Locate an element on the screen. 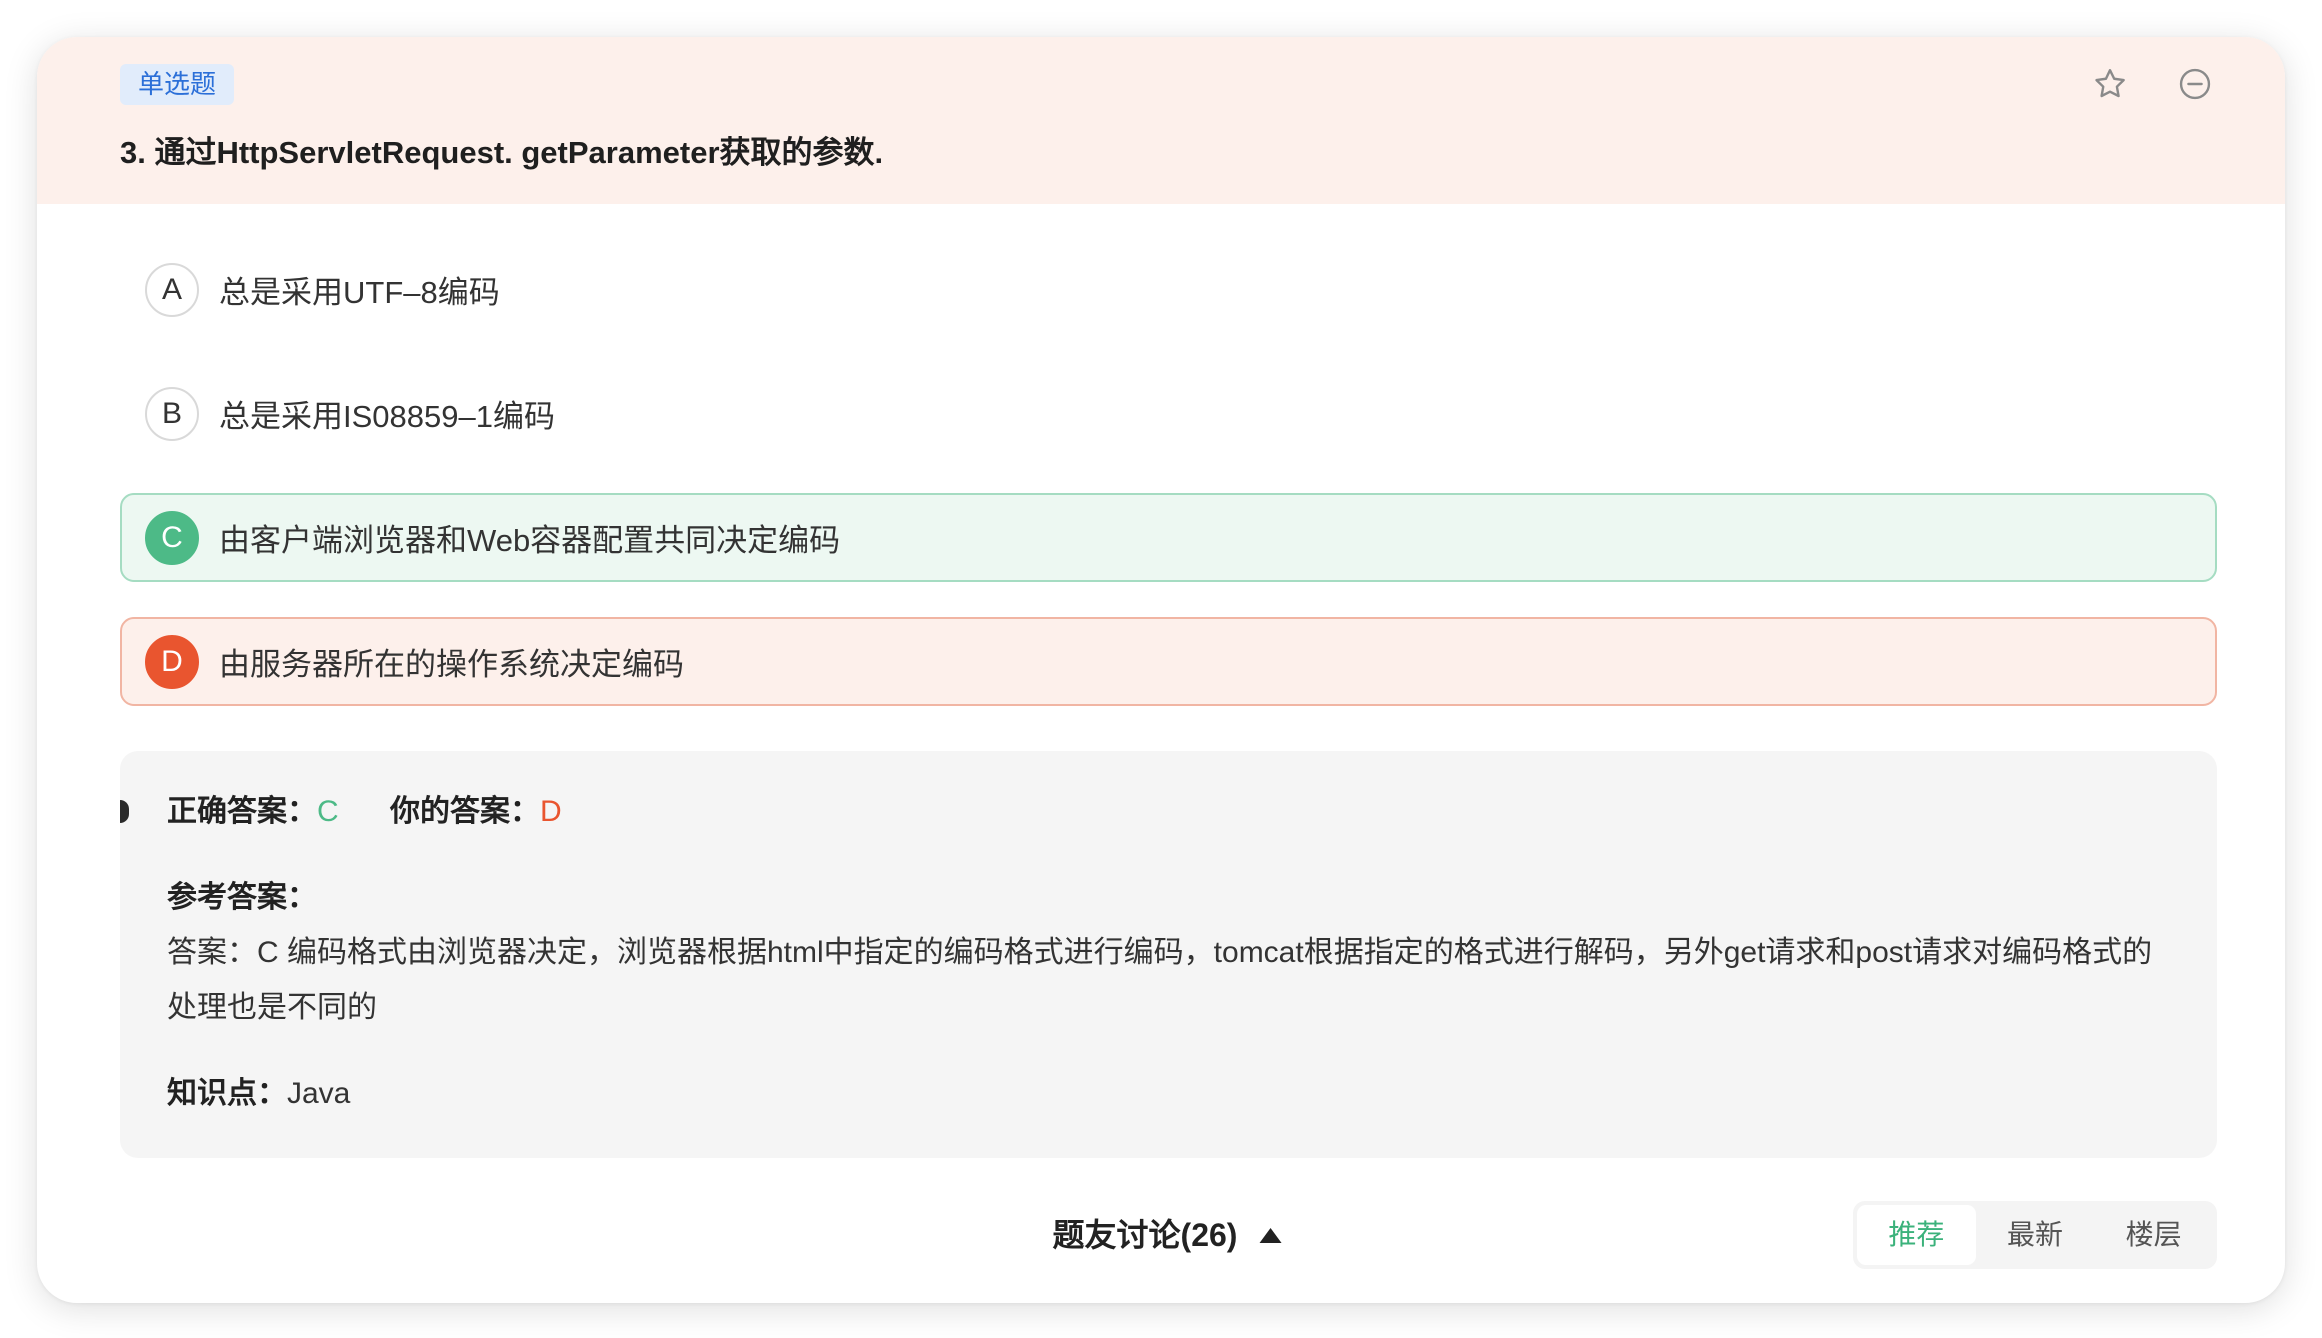 The height and width of the screenshot is (1338, 2322). your-answer-label: 你的答案： is located at coordinates (465, 811).